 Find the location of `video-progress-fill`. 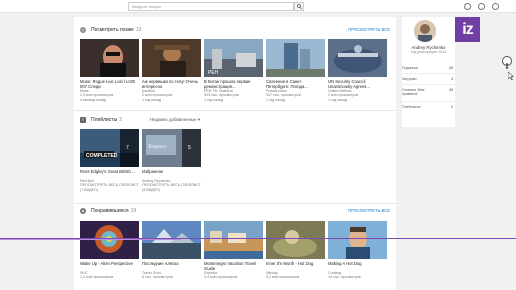

video-progress-fill is located at coordinates (90, 239).